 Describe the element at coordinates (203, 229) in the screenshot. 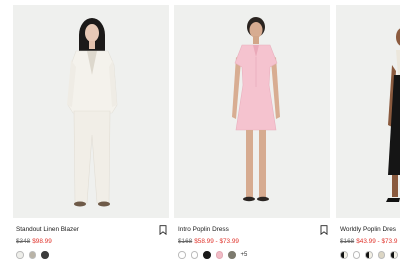

I see `product-name: Intro Poplin Dress` at that location.